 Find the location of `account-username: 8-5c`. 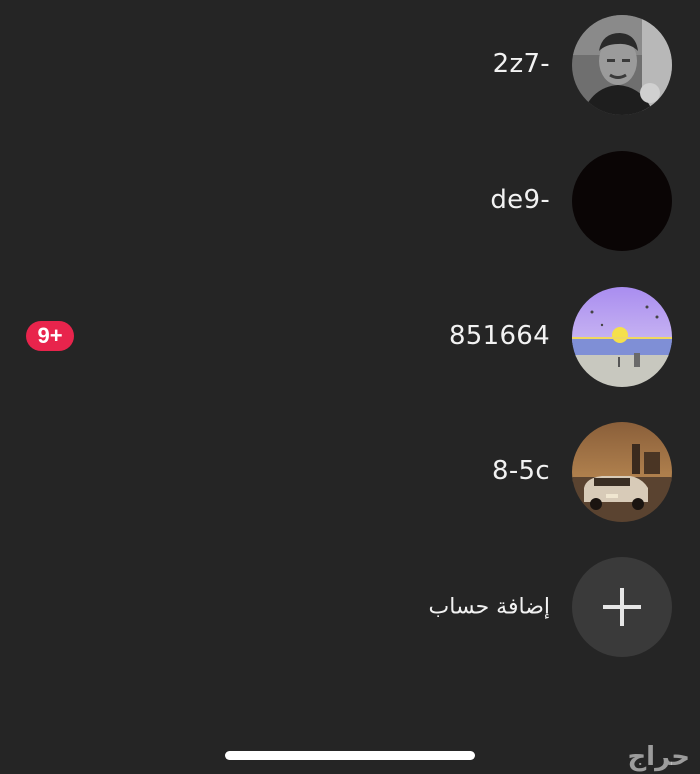

account-username: 8-5c is located at coordinates (521, 471).